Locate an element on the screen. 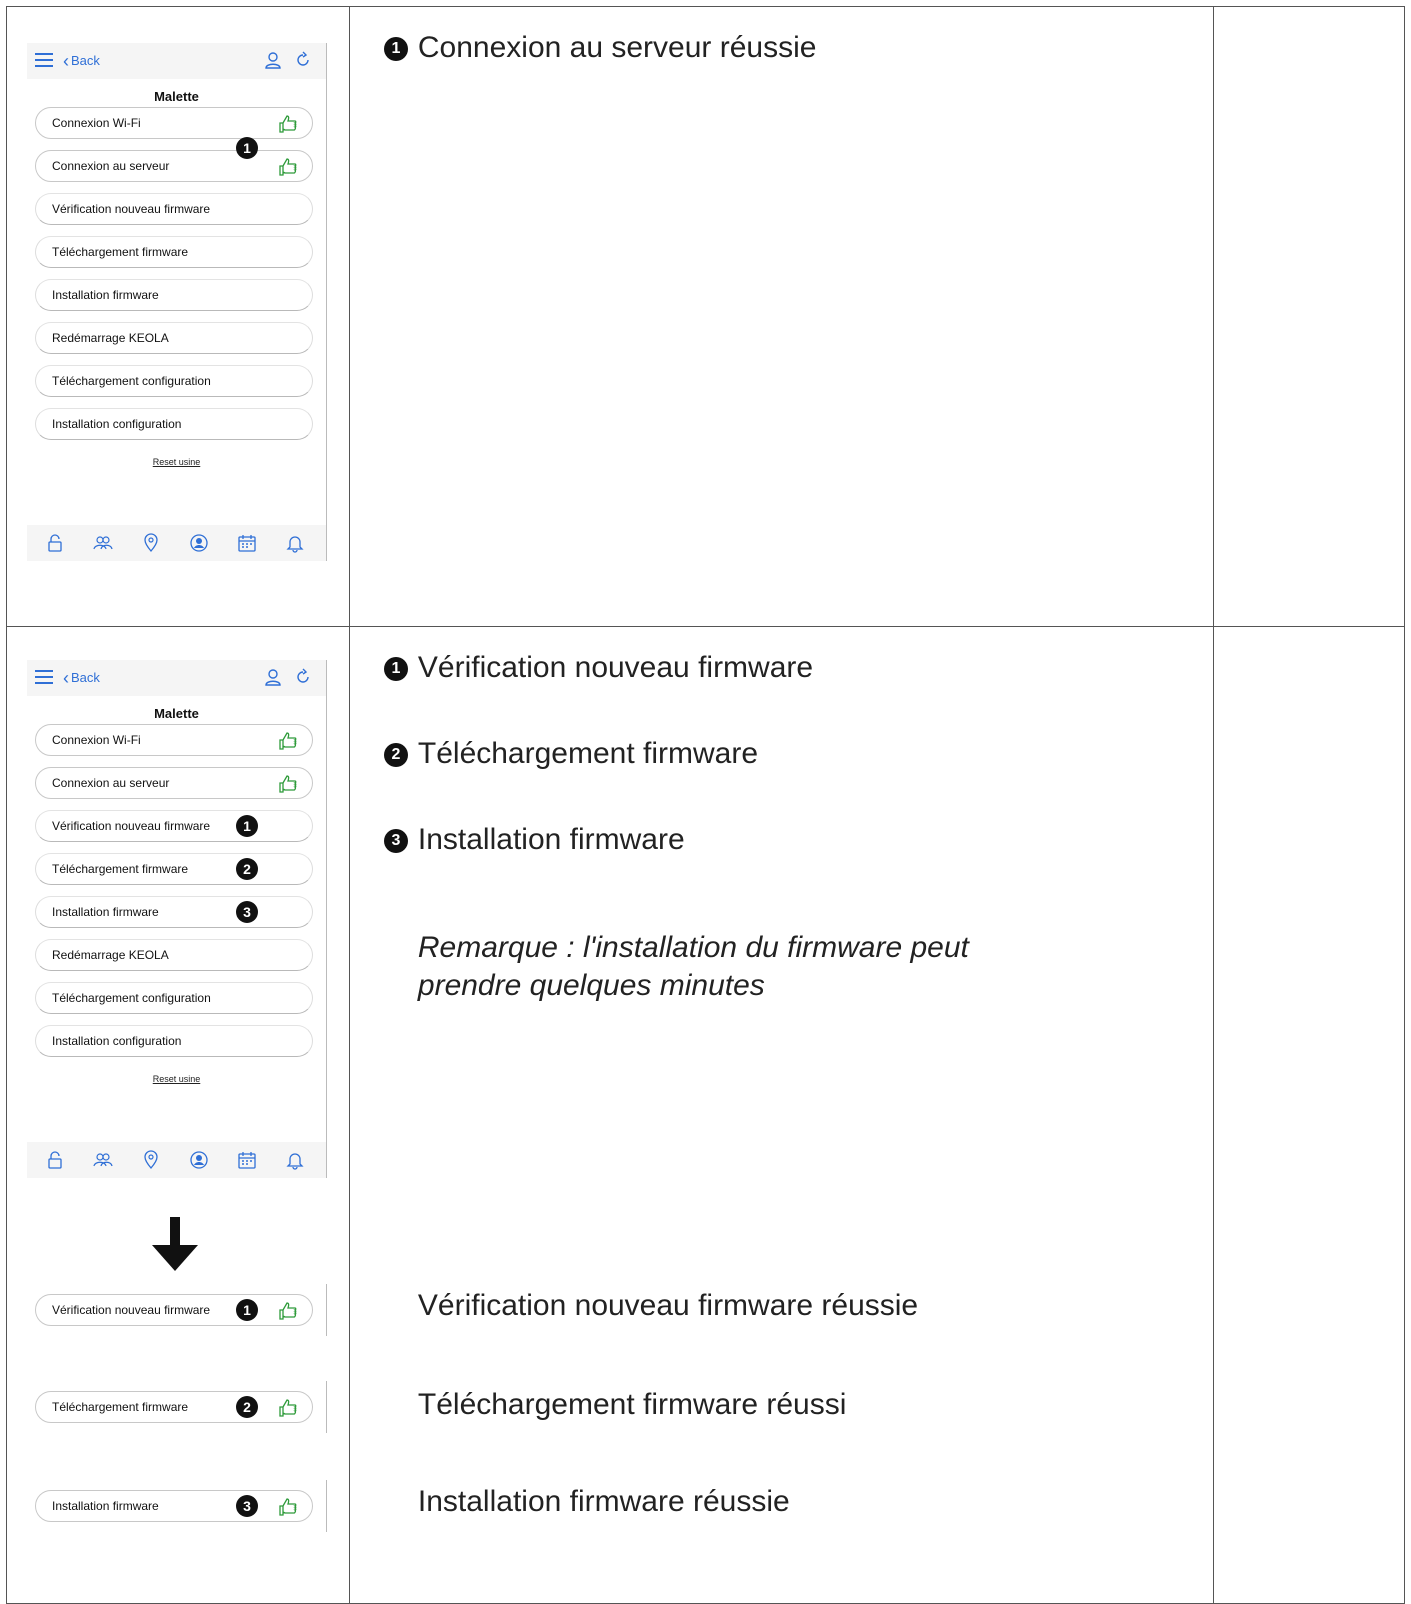 The height and width of the screenshot is (1604, 1411). step-firmware-check: Vérification nouveau firmware is located at coordinates (174, 209).